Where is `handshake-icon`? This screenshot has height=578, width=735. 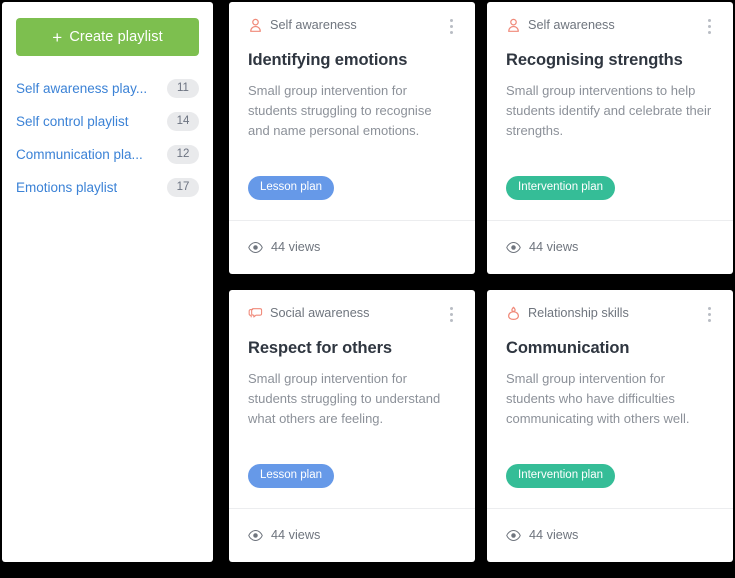
handshake-icon is located at coordinates (513, 313).